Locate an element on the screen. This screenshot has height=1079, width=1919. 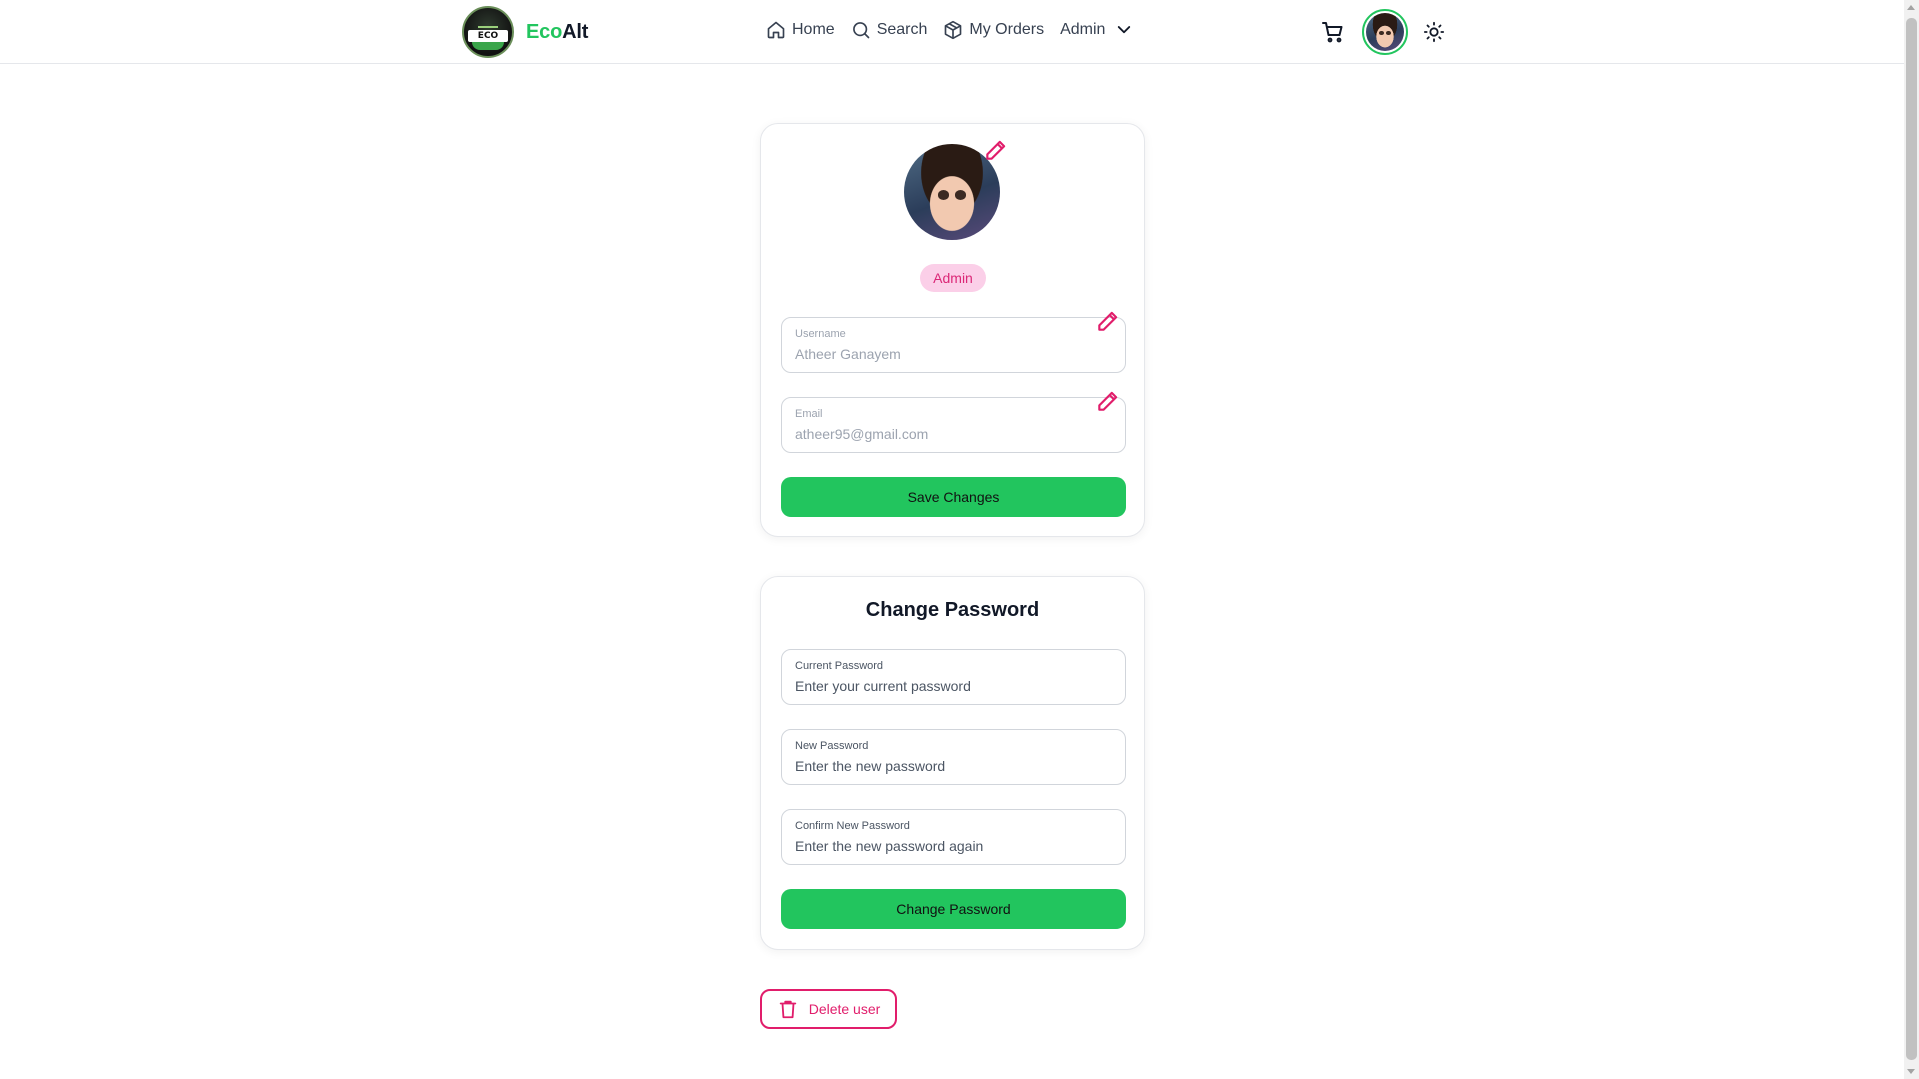
username-label: Username is located at coordinates (820, 334).